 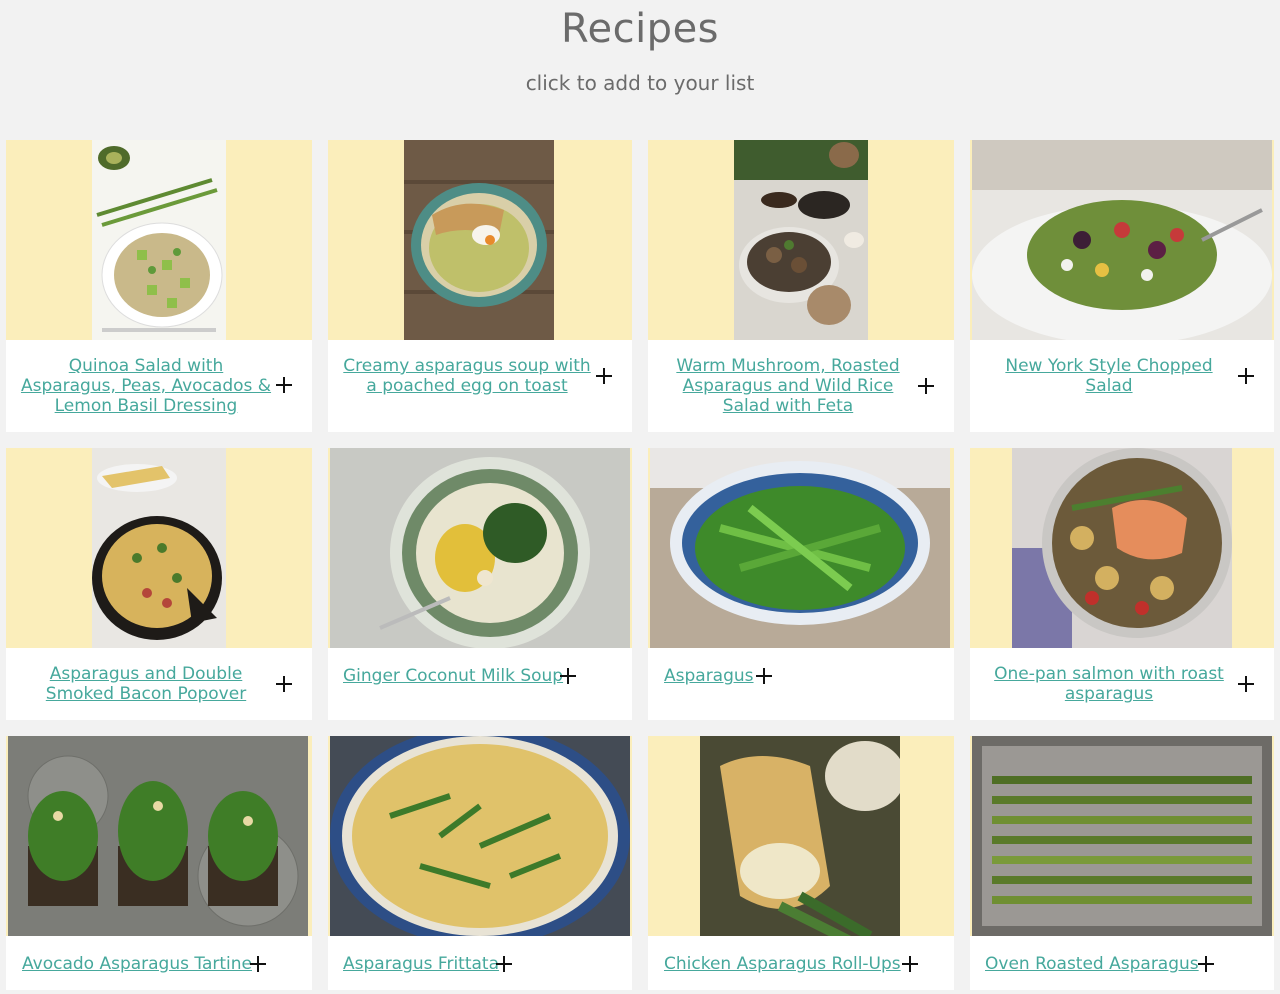 I want to click on recipe-caption: Chicken Asparagus Roll-Ups, so click(x=801, y=963).